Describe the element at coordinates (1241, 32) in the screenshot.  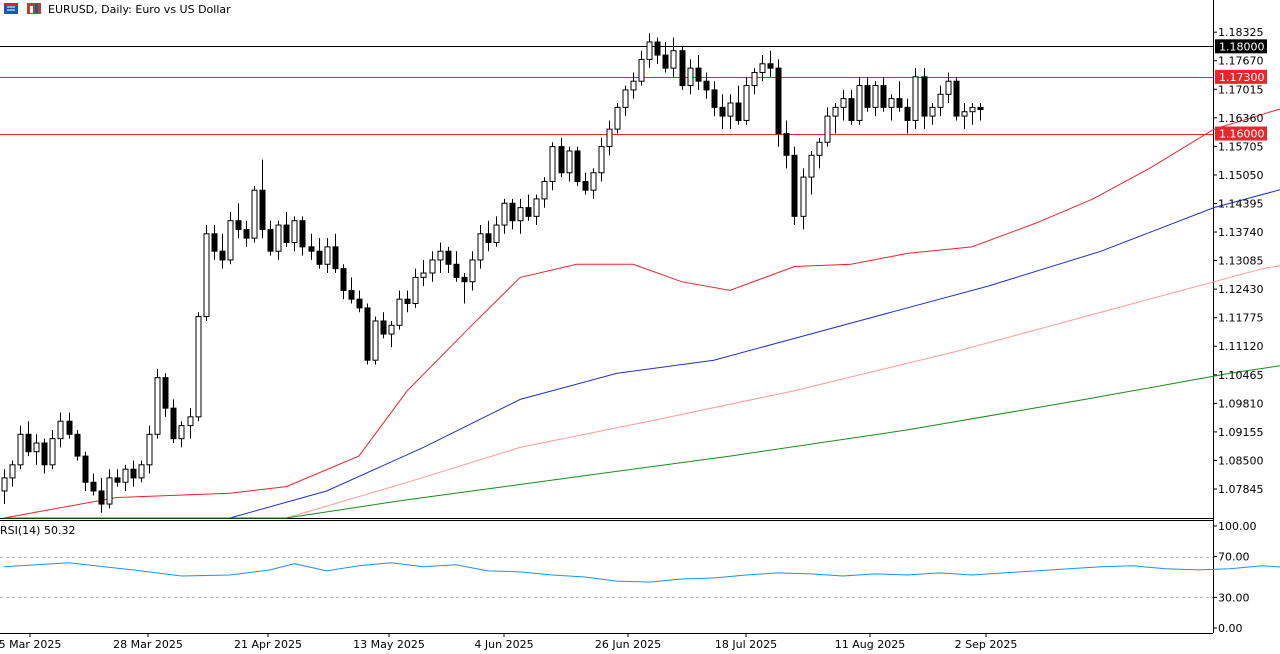
I see `price-tick-label: 1.18325` at that location.